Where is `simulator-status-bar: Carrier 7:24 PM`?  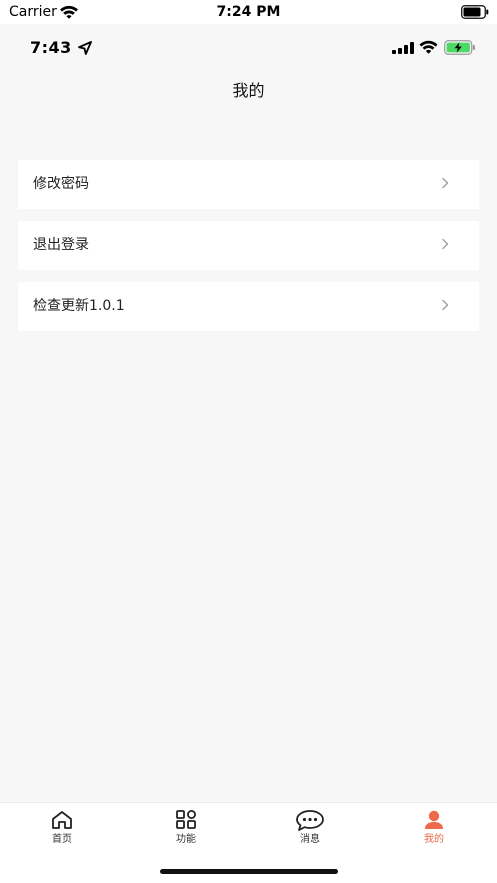 simulator-status-bar: Carrier 7:24 PM is located at coordinates (248, 12).